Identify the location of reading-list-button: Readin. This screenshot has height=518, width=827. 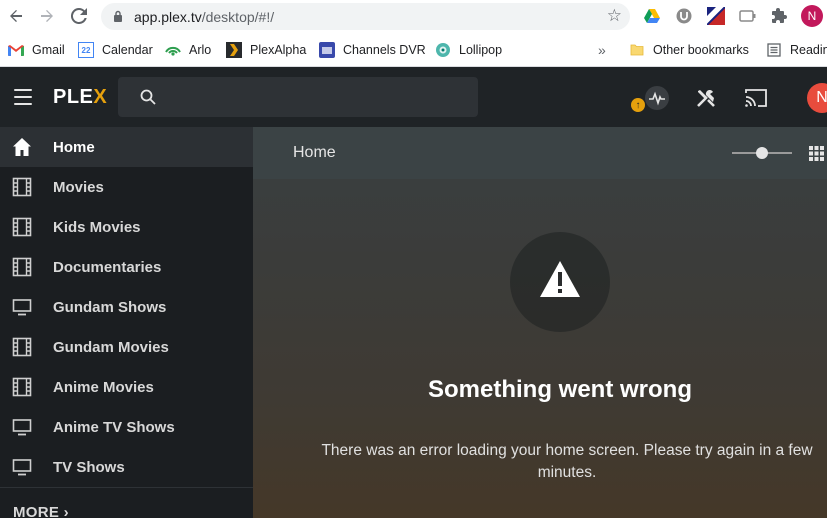
(796, 50).